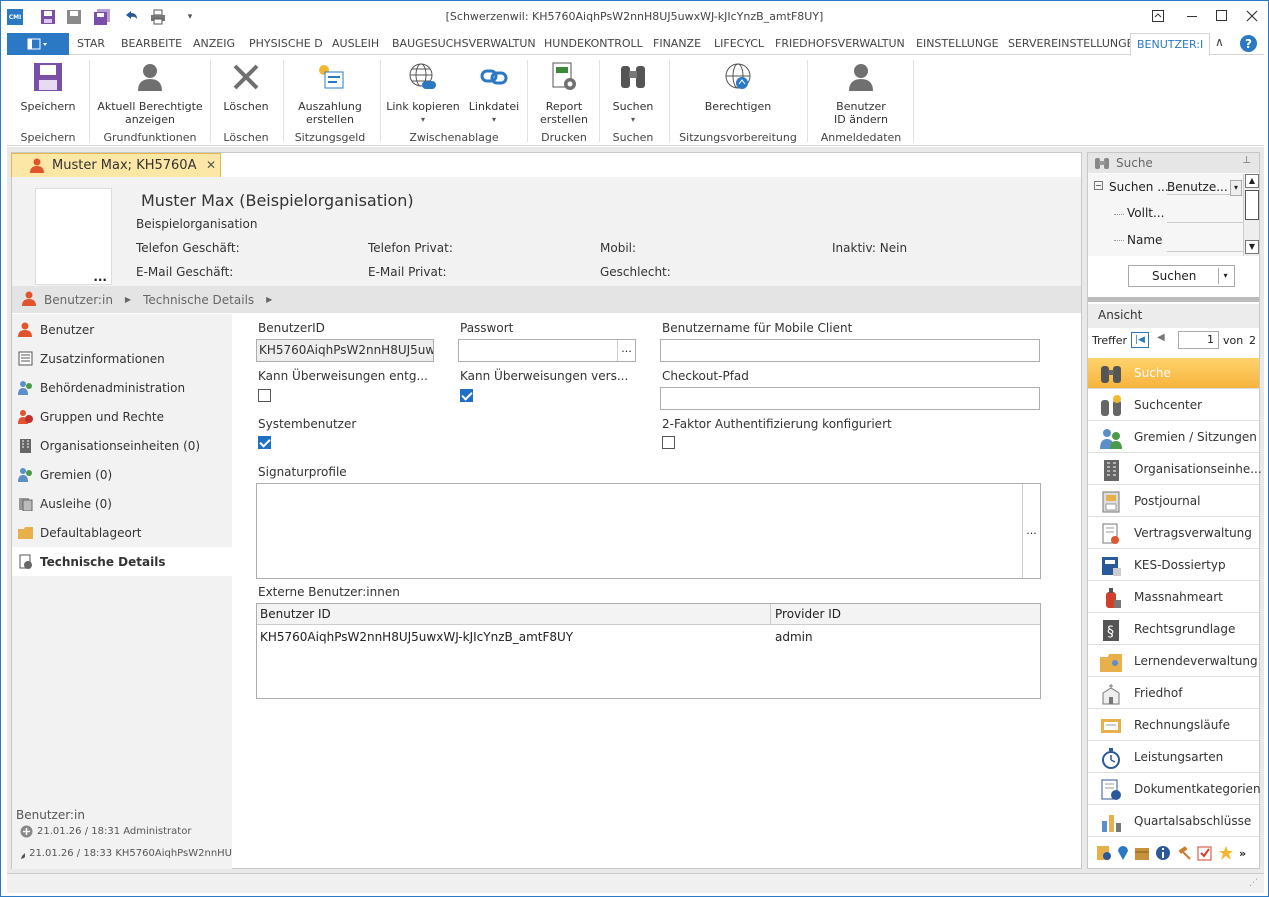 The width and height of the screenshot is (1269, 897). I want to click on module-rechtsgrundlage: § Rechtsgrundlage, so click(1173, 629).